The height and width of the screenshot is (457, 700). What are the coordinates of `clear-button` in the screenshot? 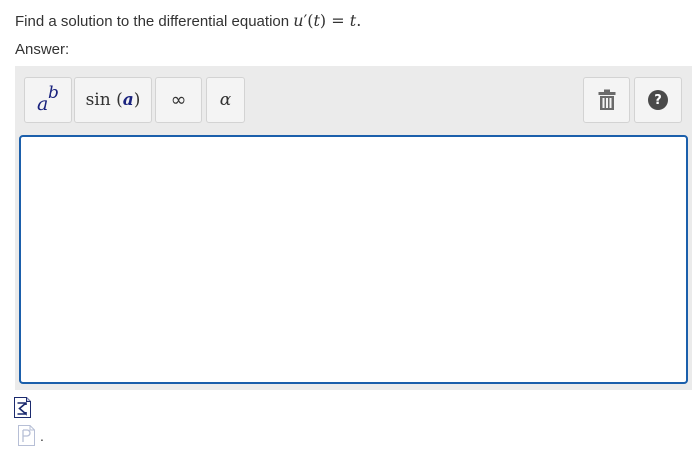 It's located at (606, 100).